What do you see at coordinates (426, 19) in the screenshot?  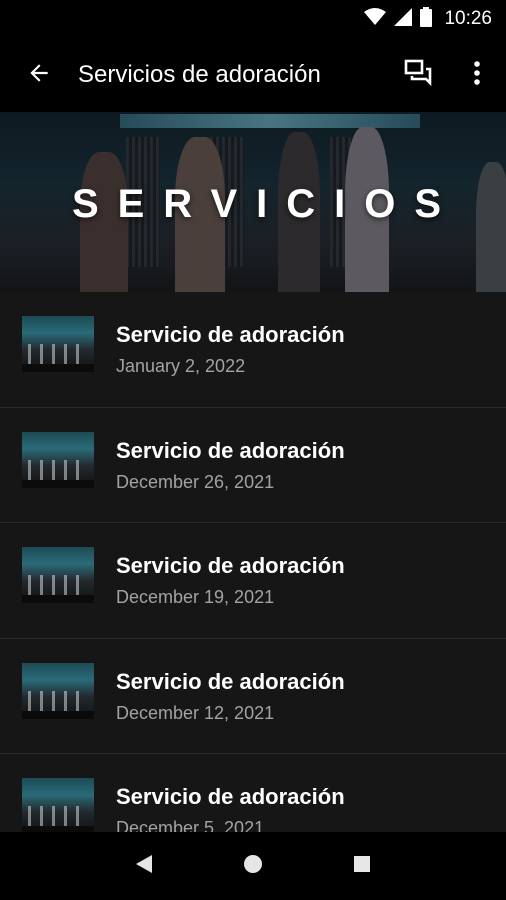 I see `battery-icon` at bounding box center [426, 19].